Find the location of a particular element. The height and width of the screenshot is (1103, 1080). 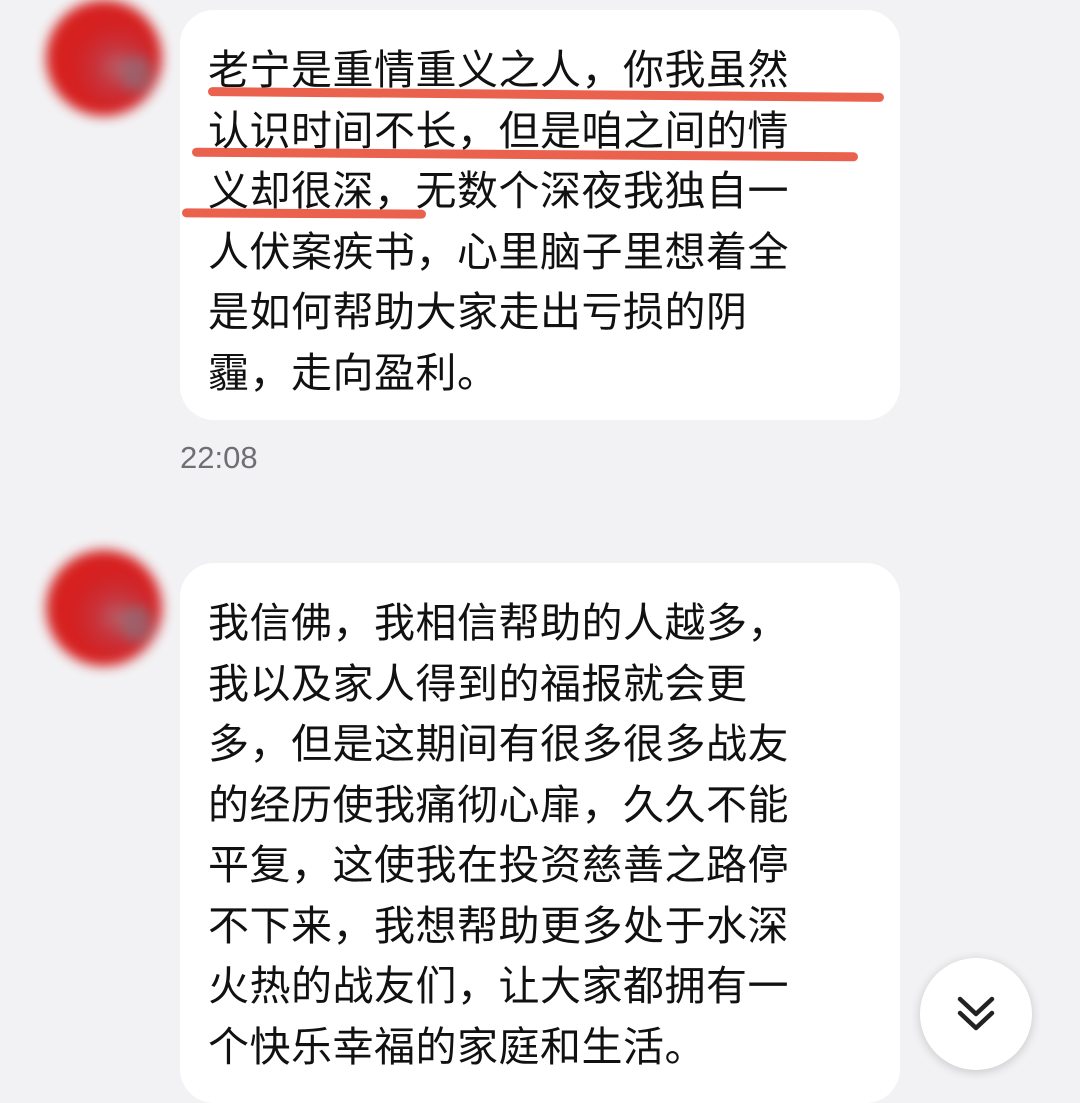

message-timestamp: 22:08 is located at coordinates (219, 457).